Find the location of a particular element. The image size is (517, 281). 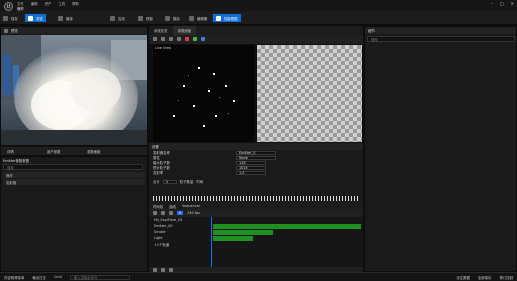

details-search-placeholder: 搜索 is located at coordinates (374, 39).